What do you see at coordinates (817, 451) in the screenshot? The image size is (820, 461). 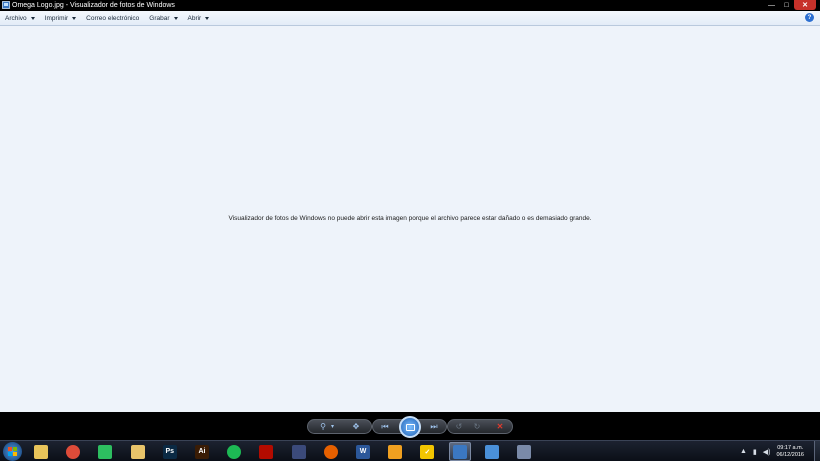 I see `show-desktop-button` at bounding box center [817, 451].